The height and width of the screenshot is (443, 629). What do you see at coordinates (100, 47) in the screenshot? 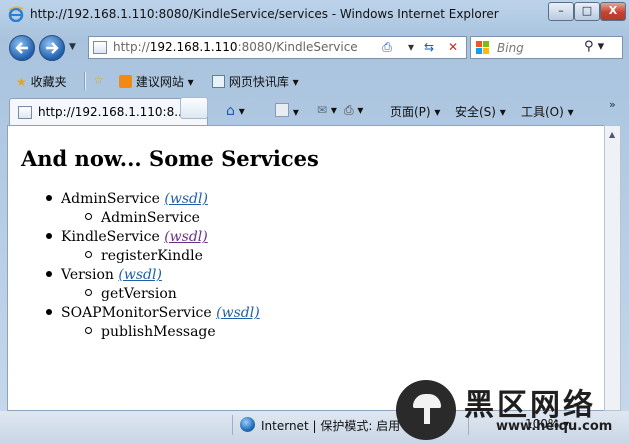
I see `page-favicon-icon` at bounding box center [100, 47].